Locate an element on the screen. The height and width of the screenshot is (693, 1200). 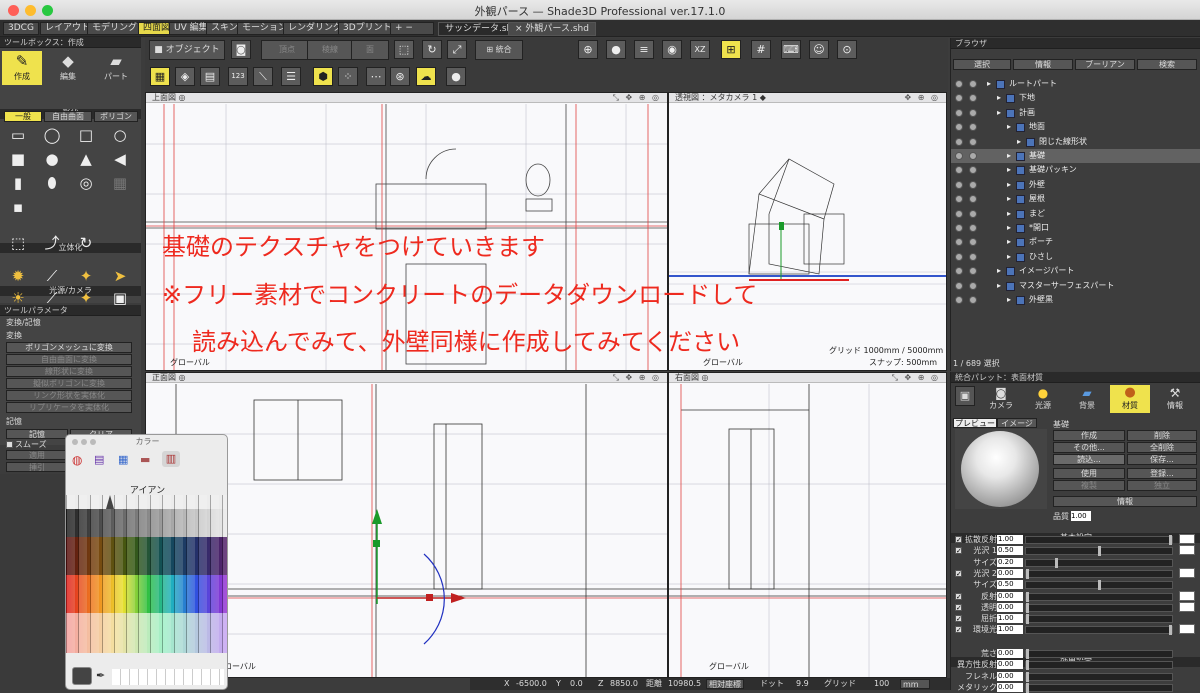
sphere-icon: ● is located at coordinates (52, 159).